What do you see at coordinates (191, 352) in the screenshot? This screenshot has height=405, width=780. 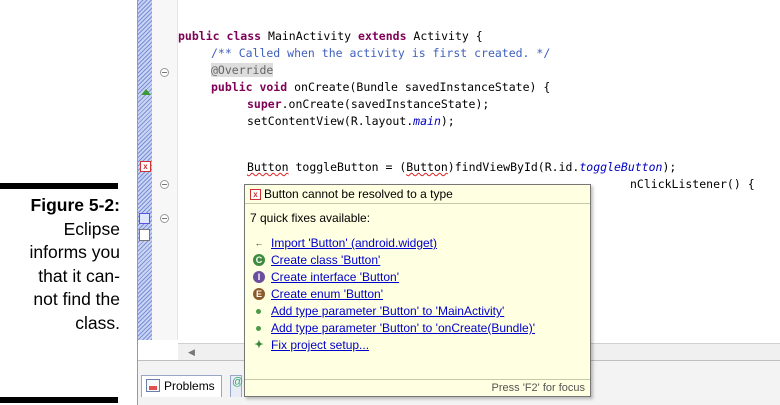 I see `scroll-left-arrow-icon: ◀` at bounding box center [191, 352].